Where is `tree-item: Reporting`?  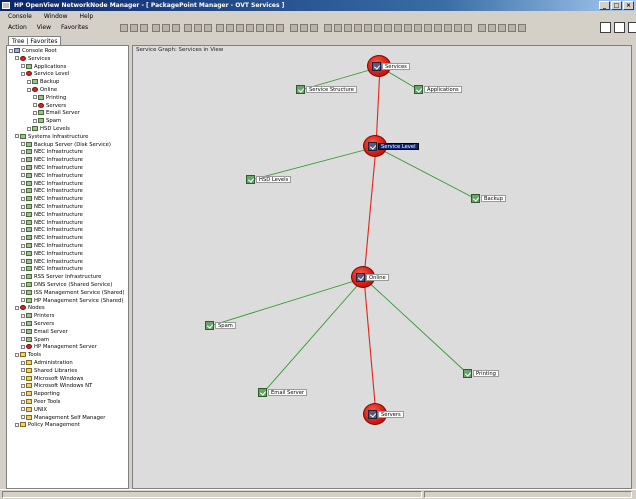
tree-item: Reporting is located at coordinates (40, 394).